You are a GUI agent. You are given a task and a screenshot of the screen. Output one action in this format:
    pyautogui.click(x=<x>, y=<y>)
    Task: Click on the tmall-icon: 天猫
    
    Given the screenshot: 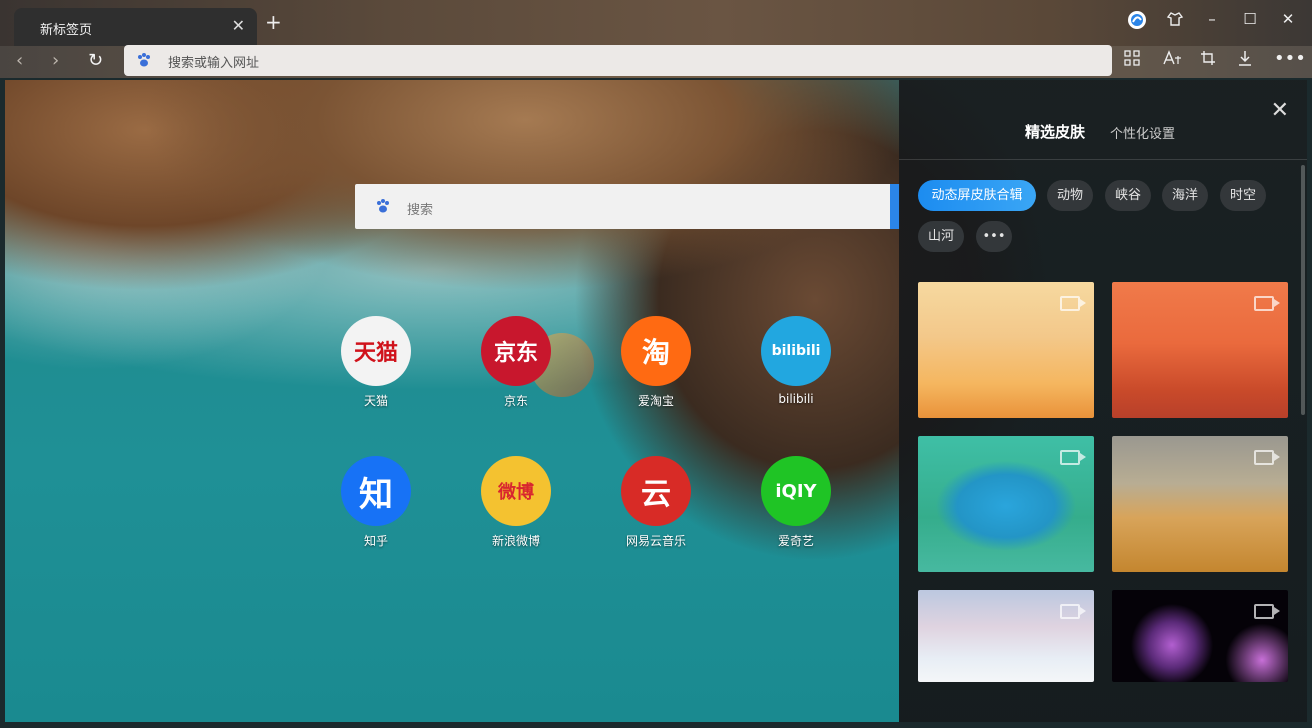 What is the action you would take?
    pyautogui.click(x=376, y=351)
    